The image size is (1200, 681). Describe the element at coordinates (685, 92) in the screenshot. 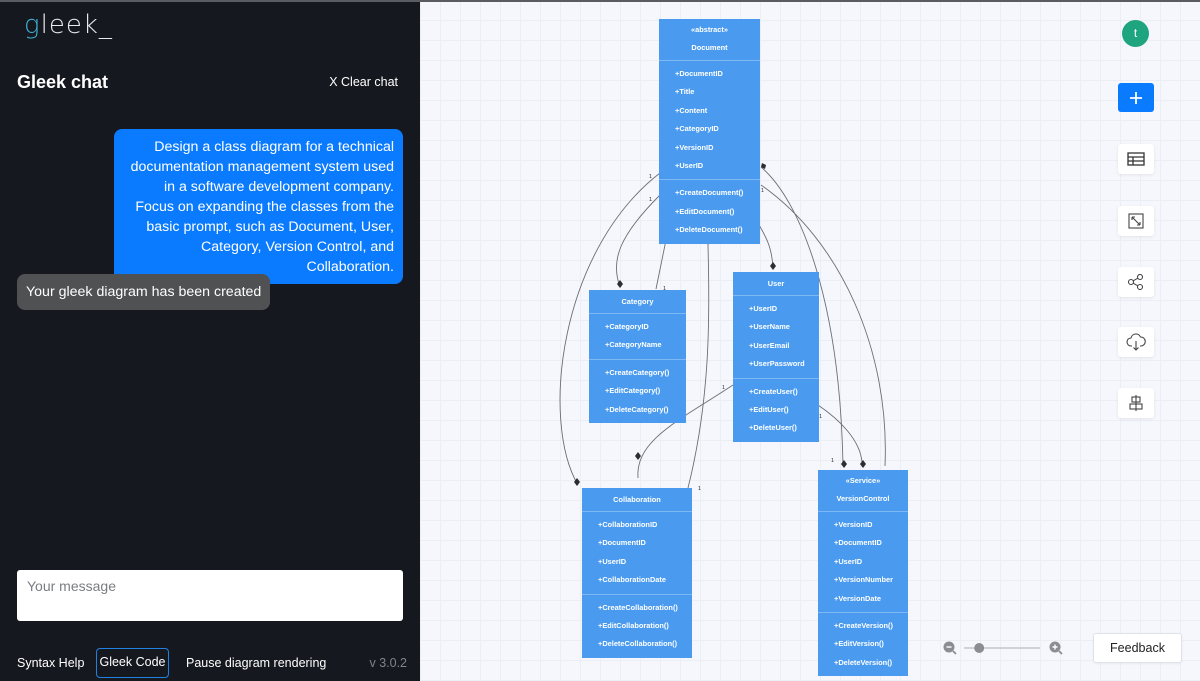

I see `attribute: +Title` at that location.